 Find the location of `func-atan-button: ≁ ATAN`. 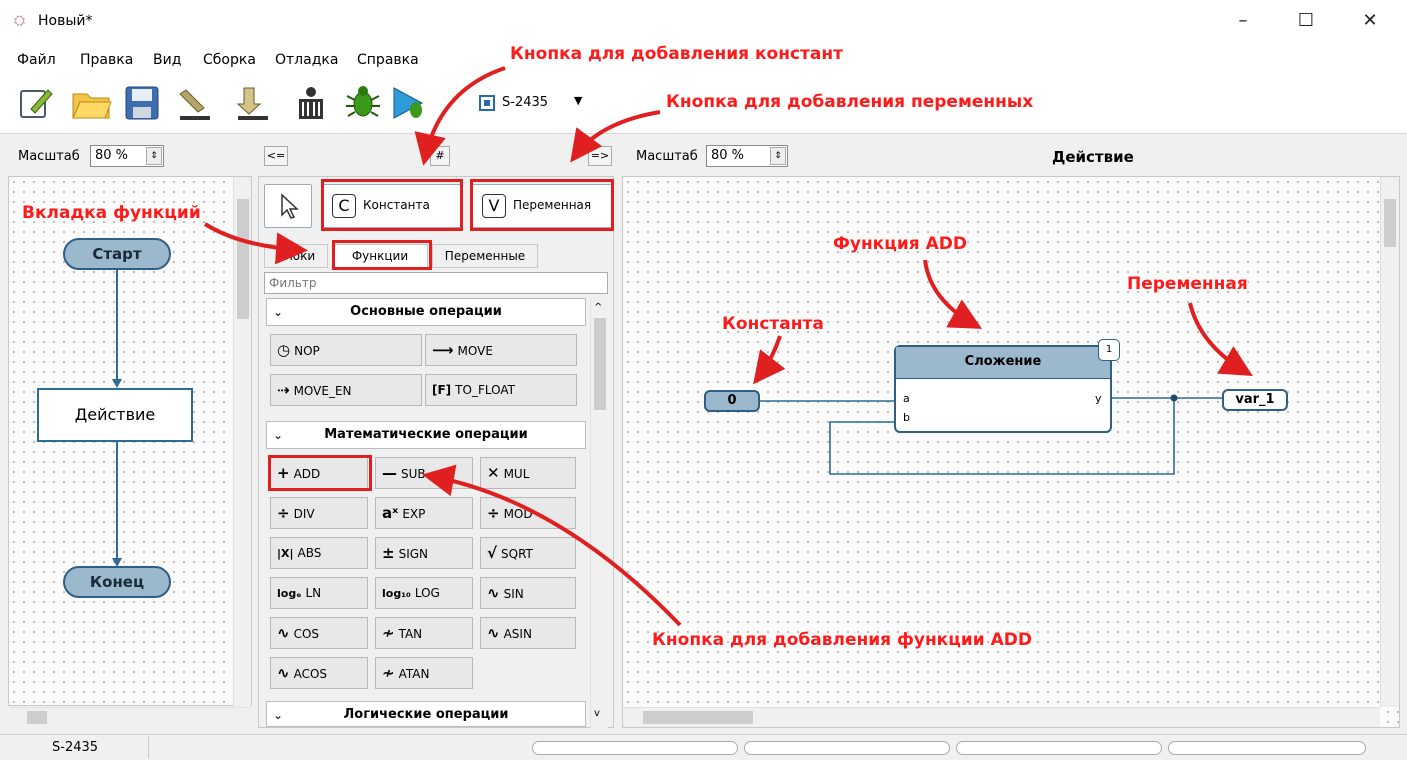

func-atan-button: ≁ ATAN is located at coordinates (424, 673).